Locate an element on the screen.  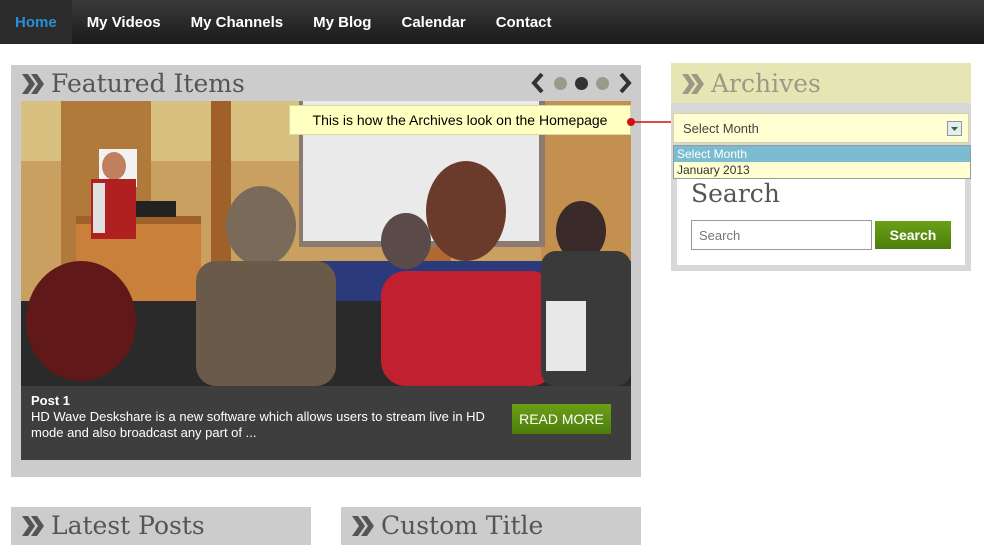
archives-select-value: Select Month is located at coordinates (721, 128).